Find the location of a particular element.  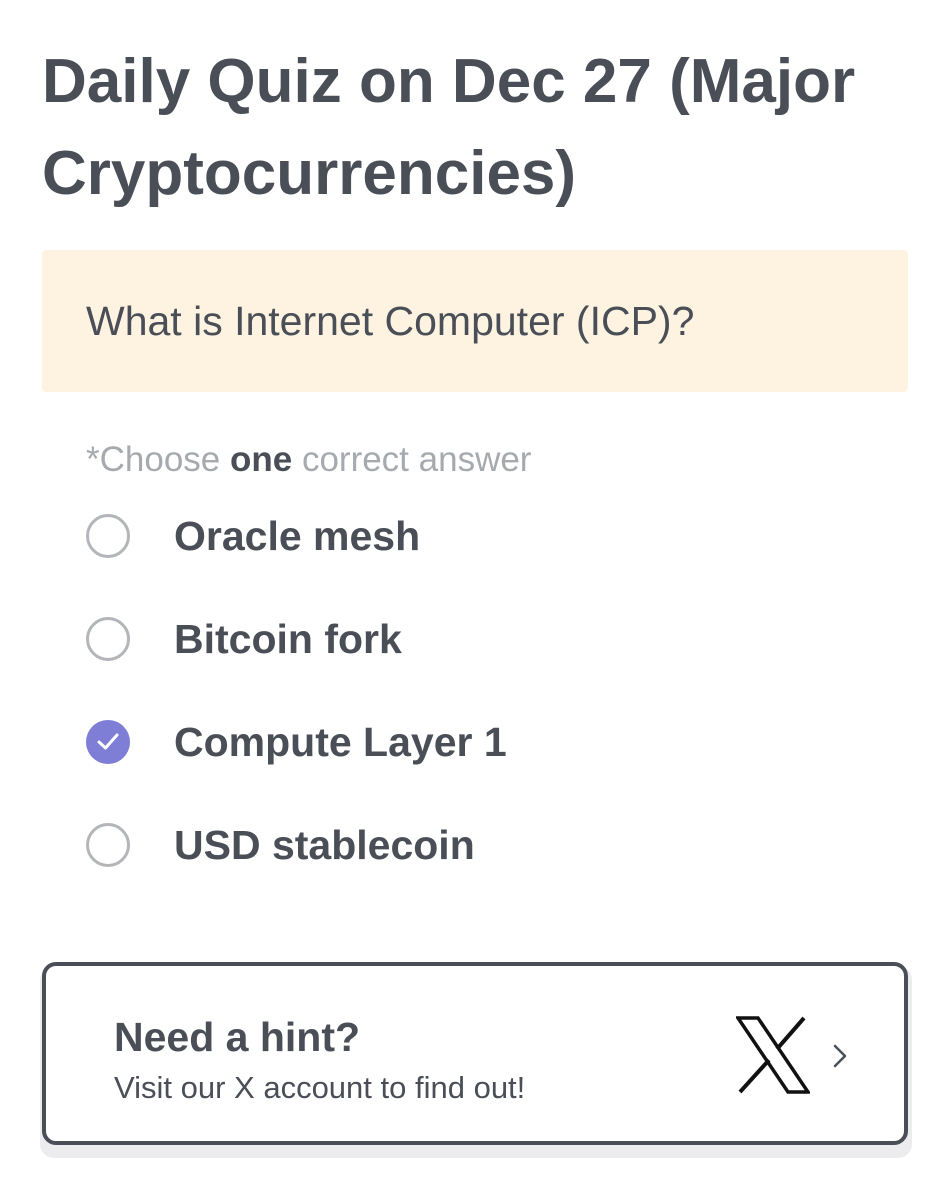

radio-checked-icon is located at coordinates (108, 742).